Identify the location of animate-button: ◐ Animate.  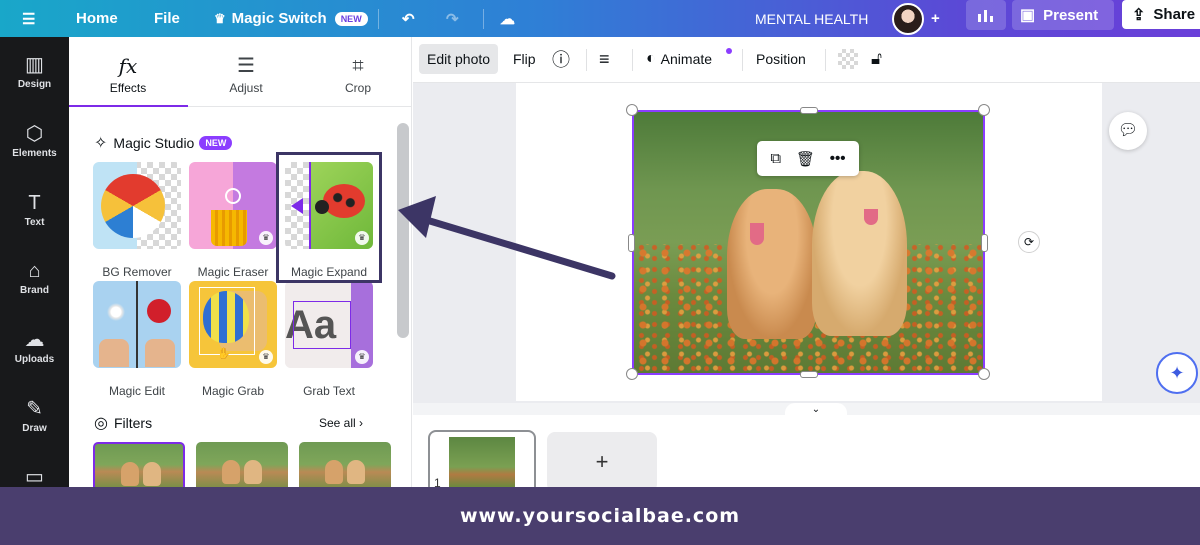
(689, 59).